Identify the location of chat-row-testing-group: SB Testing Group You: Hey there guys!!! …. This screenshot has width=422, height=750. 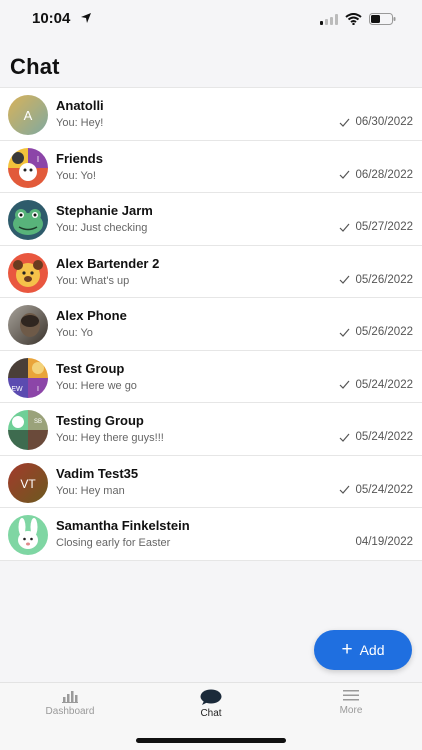
(211, 429).